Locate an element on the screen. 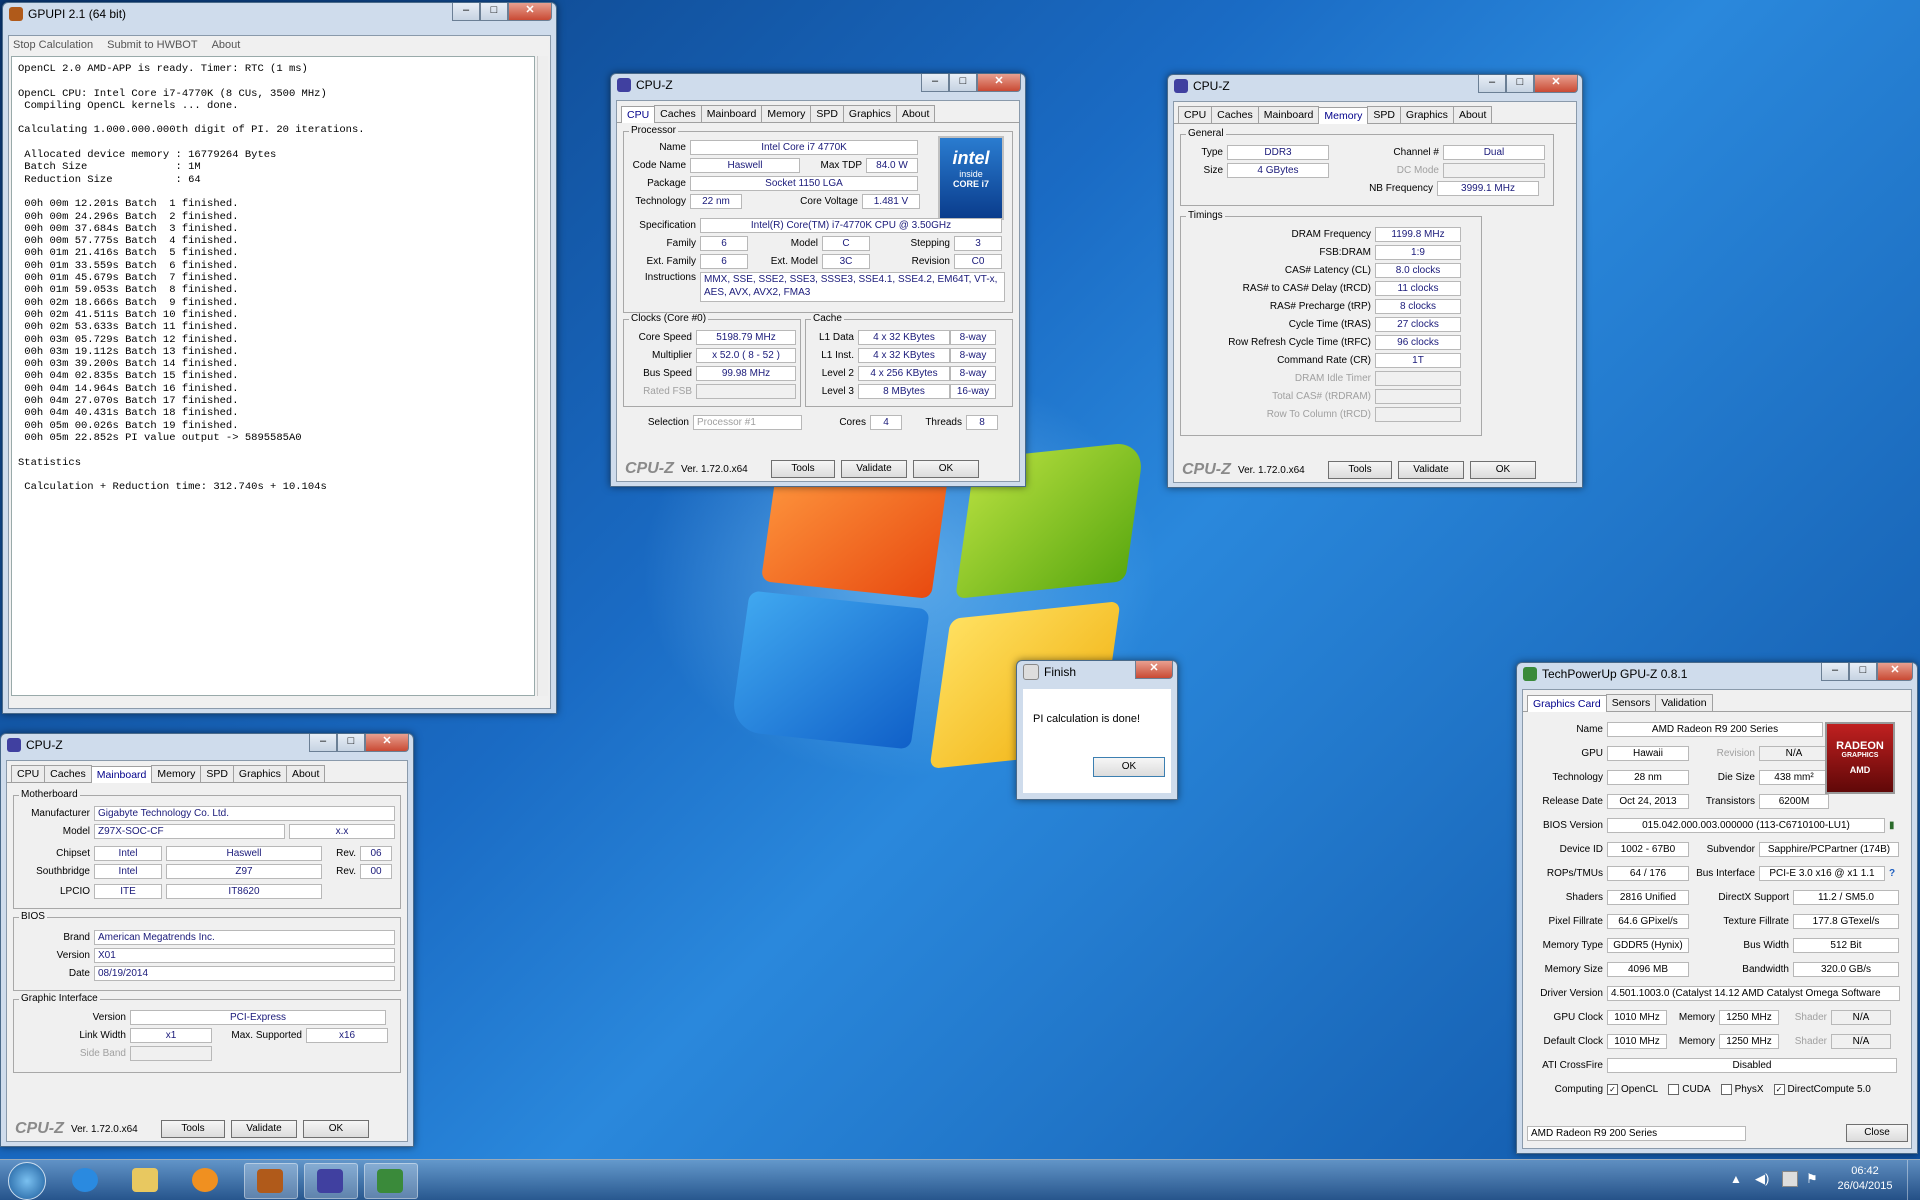  menu-stop-calculation: Stop Calculation is located at coordinates (53, 45).